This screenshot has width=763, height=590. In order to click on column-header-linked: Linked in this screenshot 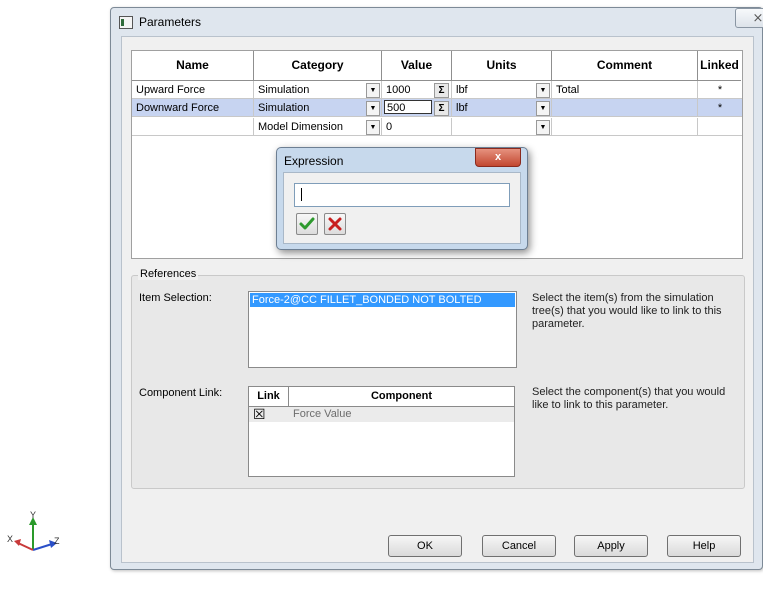, I will do `click(719, 66)`.